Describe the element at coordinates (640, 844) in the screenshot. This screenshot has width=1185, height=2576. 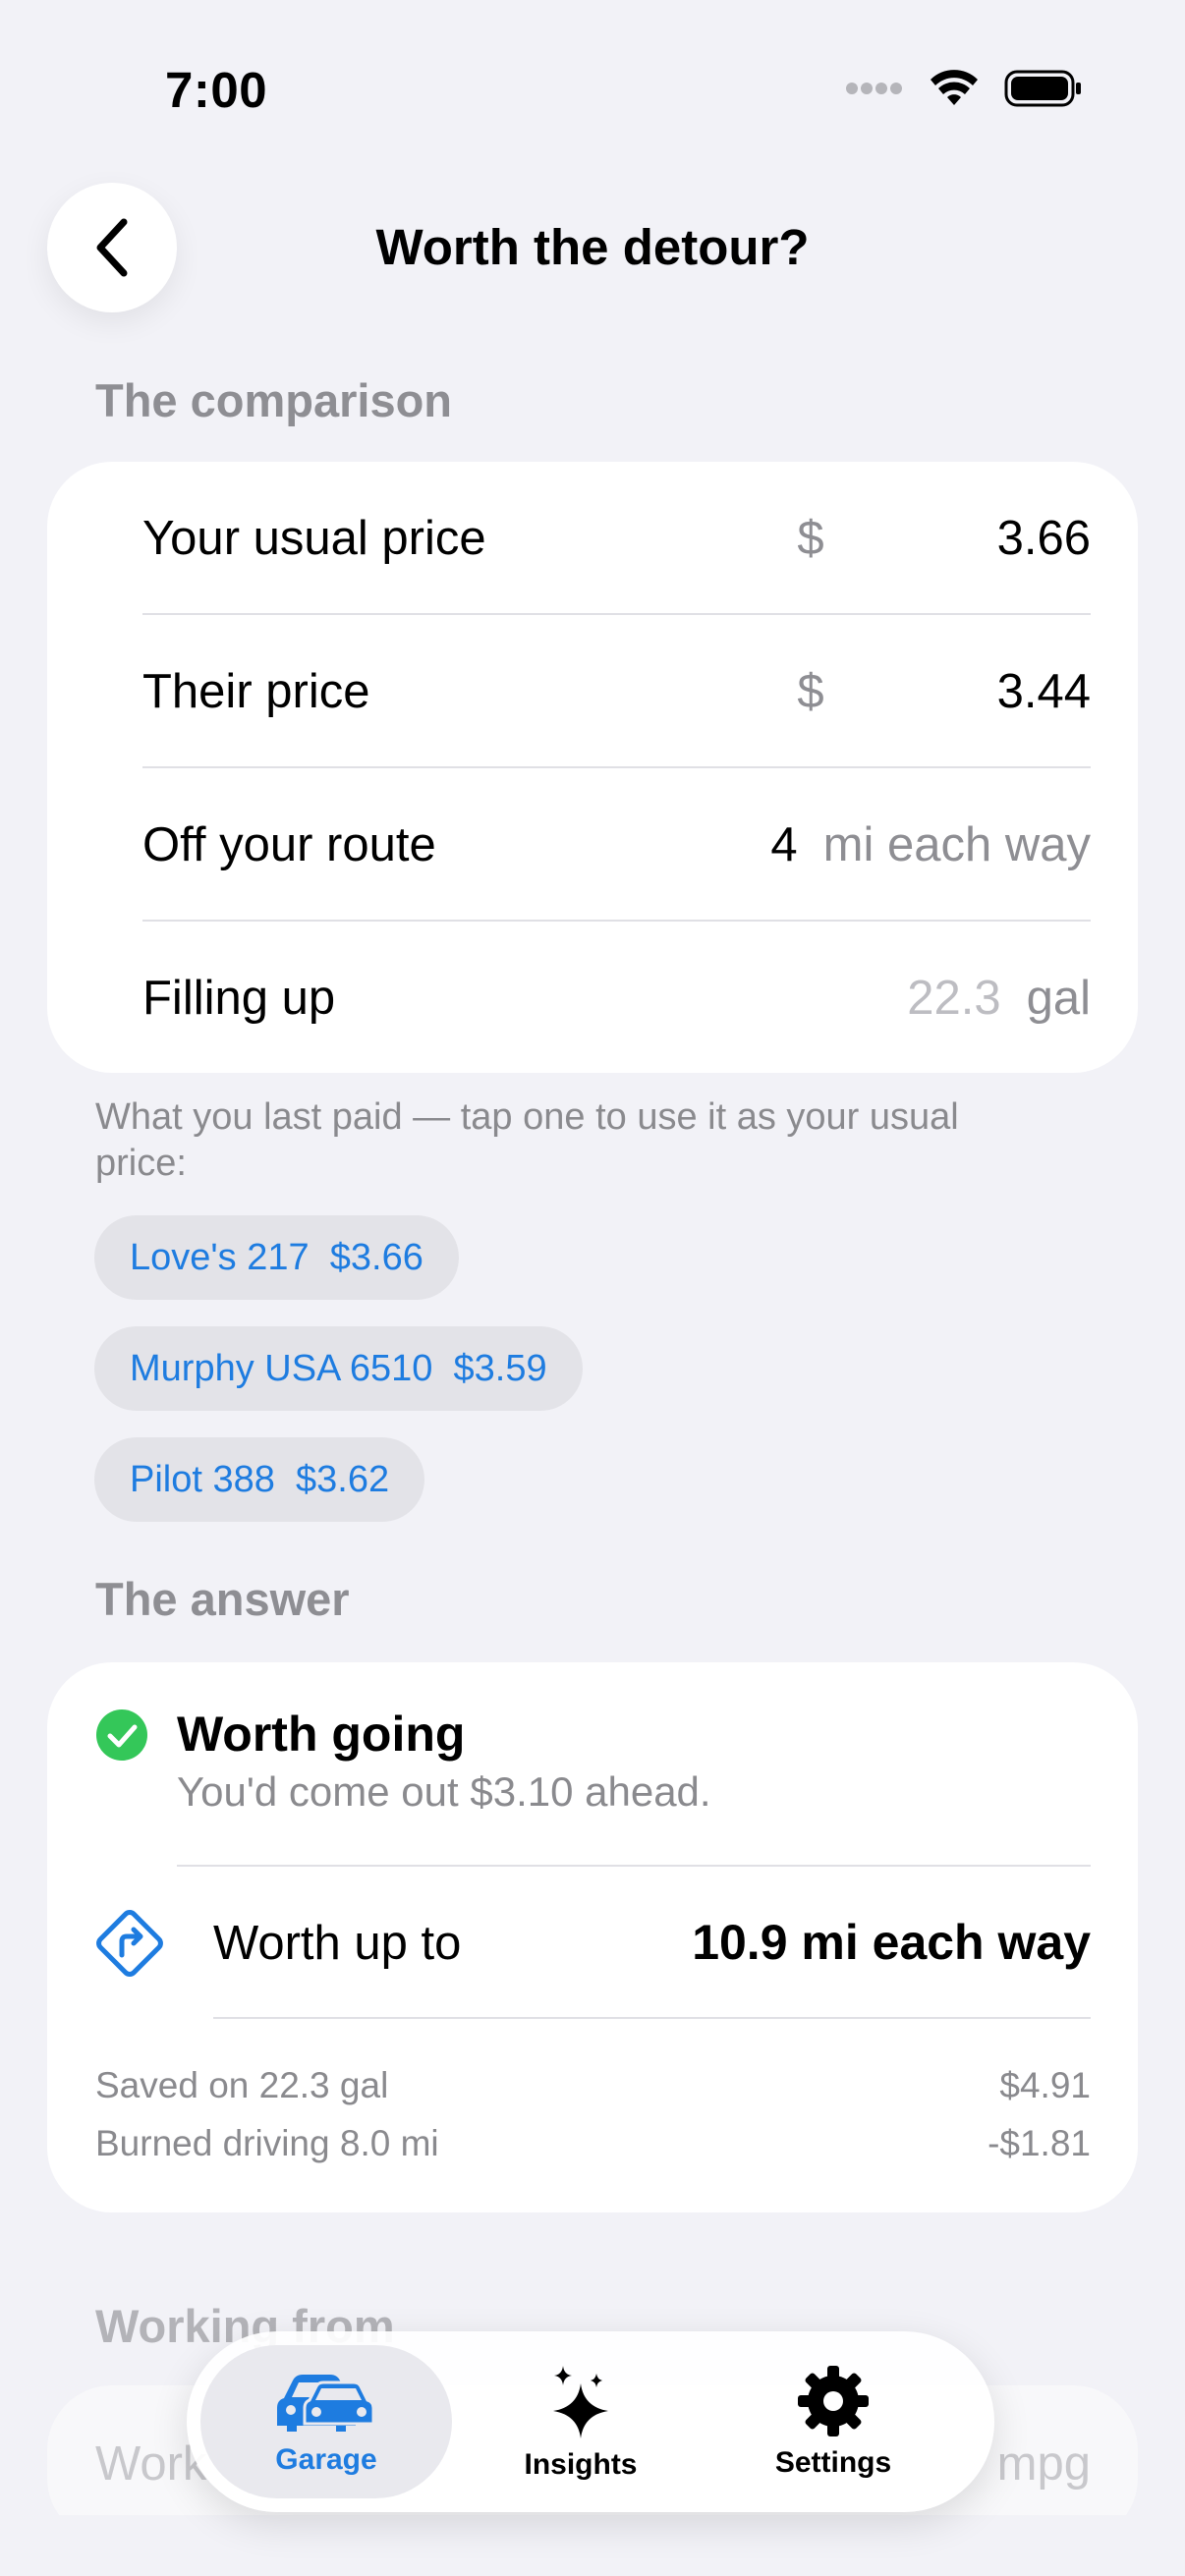
I see `off-route-row: Off your route 4 mi each way` at that location.